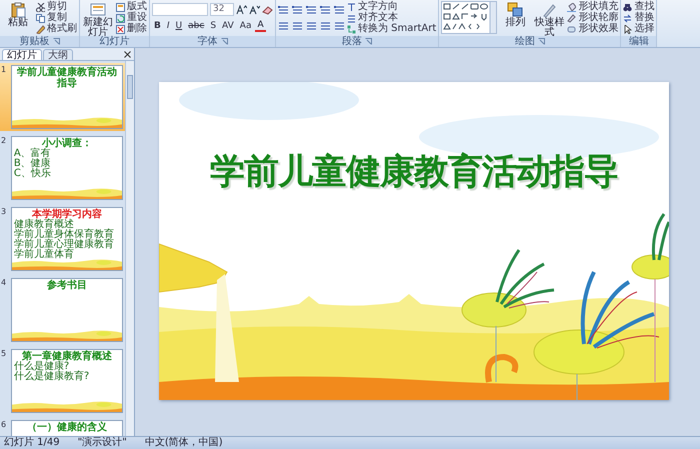 The image size is (700, 449). What do you see at coordinates (127, 54) in the screenshot?
I see `close-icon` at bounding box center [127, 54].